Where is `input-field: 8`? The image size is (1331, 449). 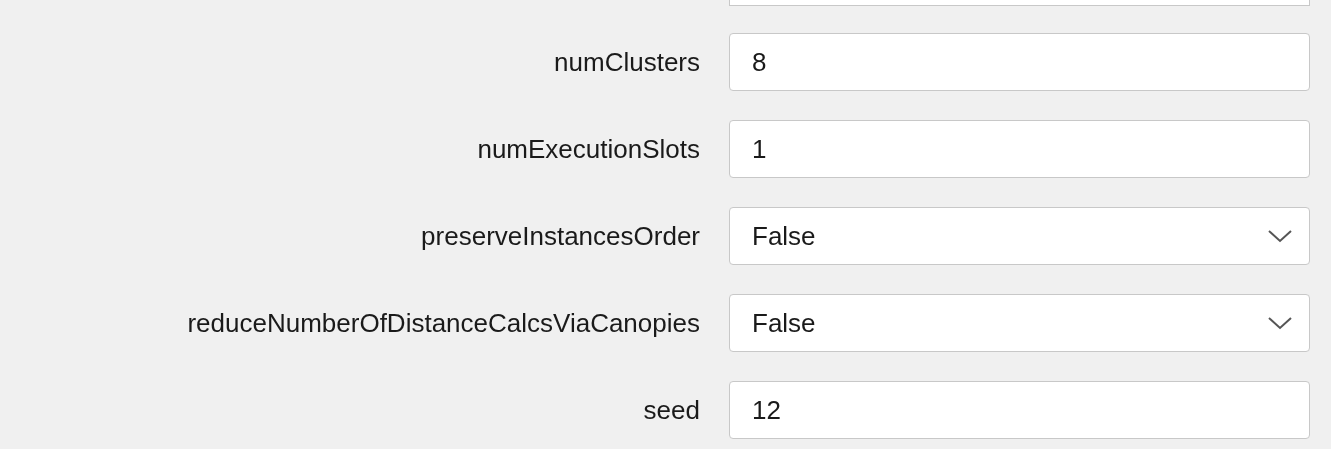 input-field: 8 is located at coordinates (1019, 62).